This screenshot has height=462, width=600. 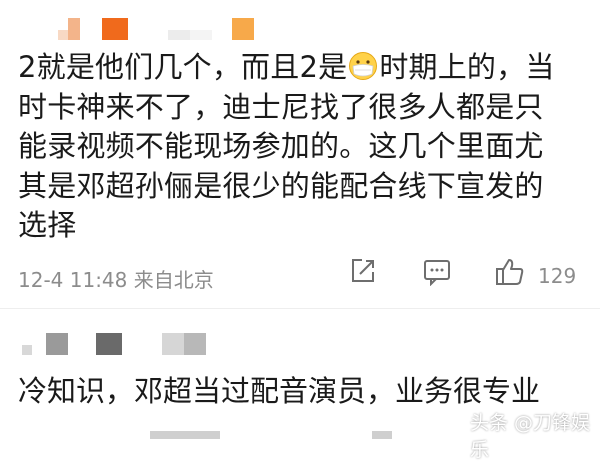 What do you see at coordinates (281, 185) in the screenshot?
I see `comment-line: 其是邓超孙俪是很少的能配合线下宣发的` at bounding box center [281, 185].